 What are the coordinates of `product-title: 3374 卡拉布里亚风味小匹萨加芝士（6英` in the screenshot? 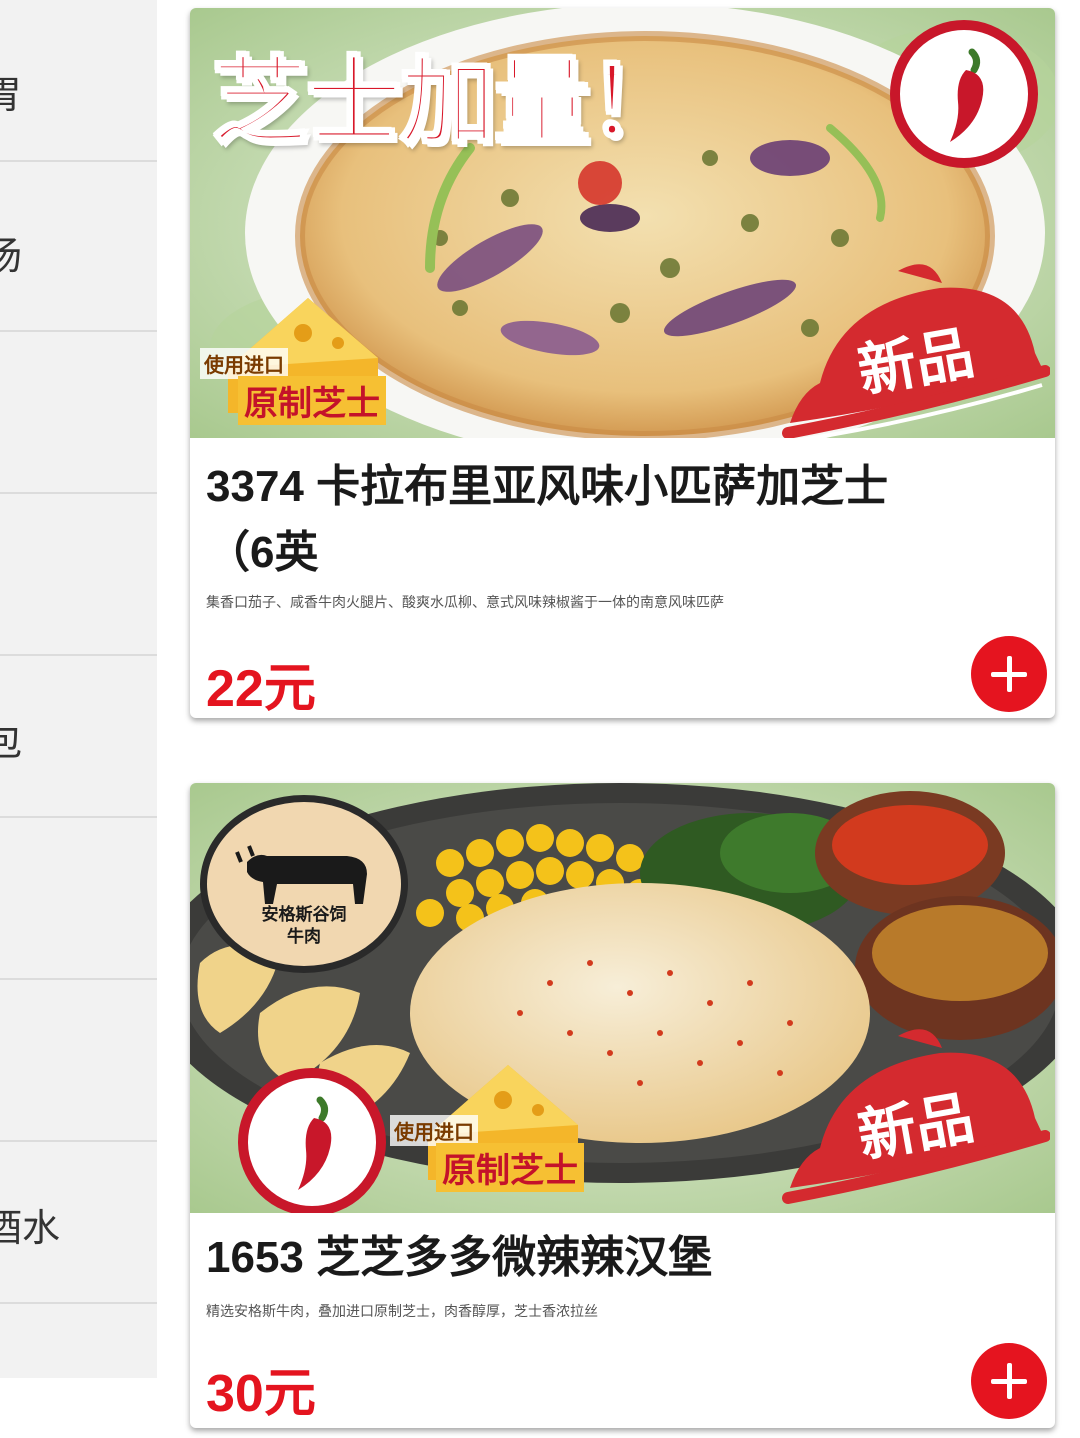 It's located at (547, 519).